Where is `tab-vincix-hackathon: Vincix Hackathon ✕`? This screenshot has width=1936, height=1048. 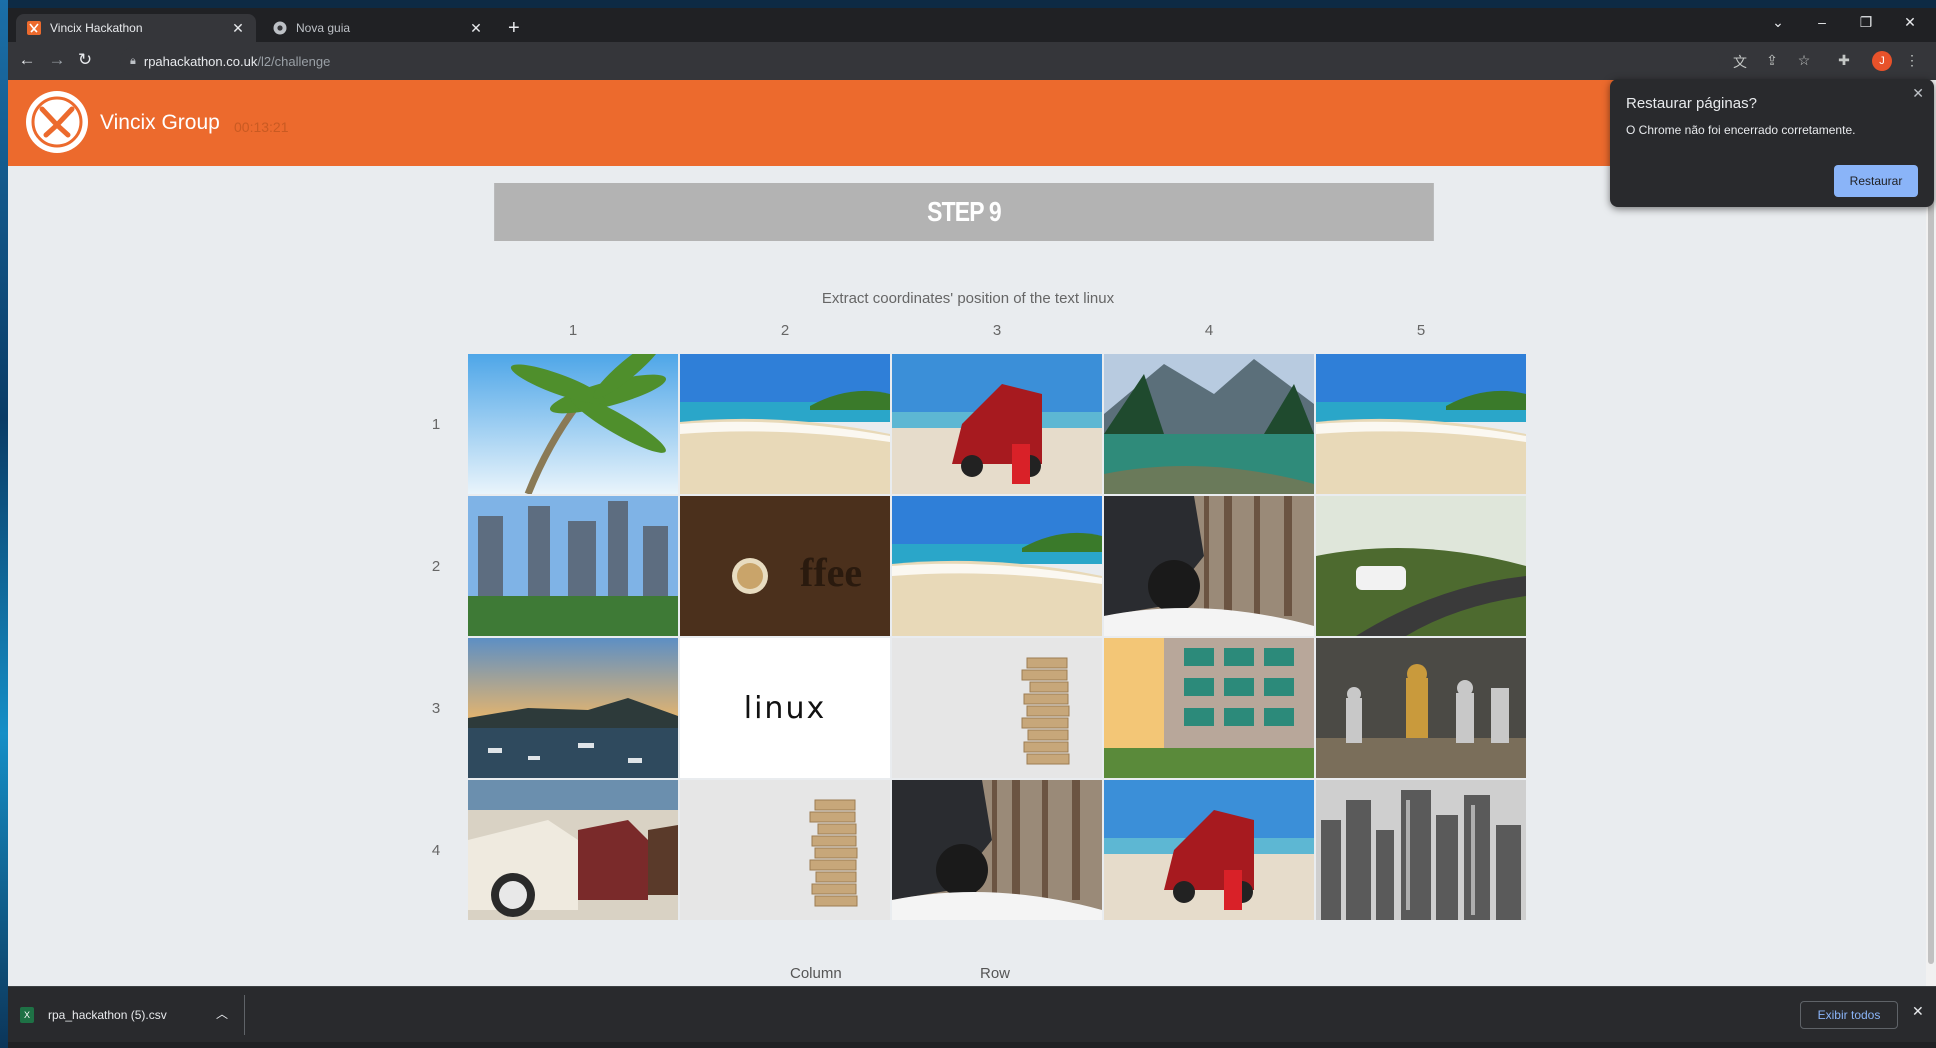 tab-vincix-hackathon: Vincix Hackathon ✕ is located at coordinates (136, 28).